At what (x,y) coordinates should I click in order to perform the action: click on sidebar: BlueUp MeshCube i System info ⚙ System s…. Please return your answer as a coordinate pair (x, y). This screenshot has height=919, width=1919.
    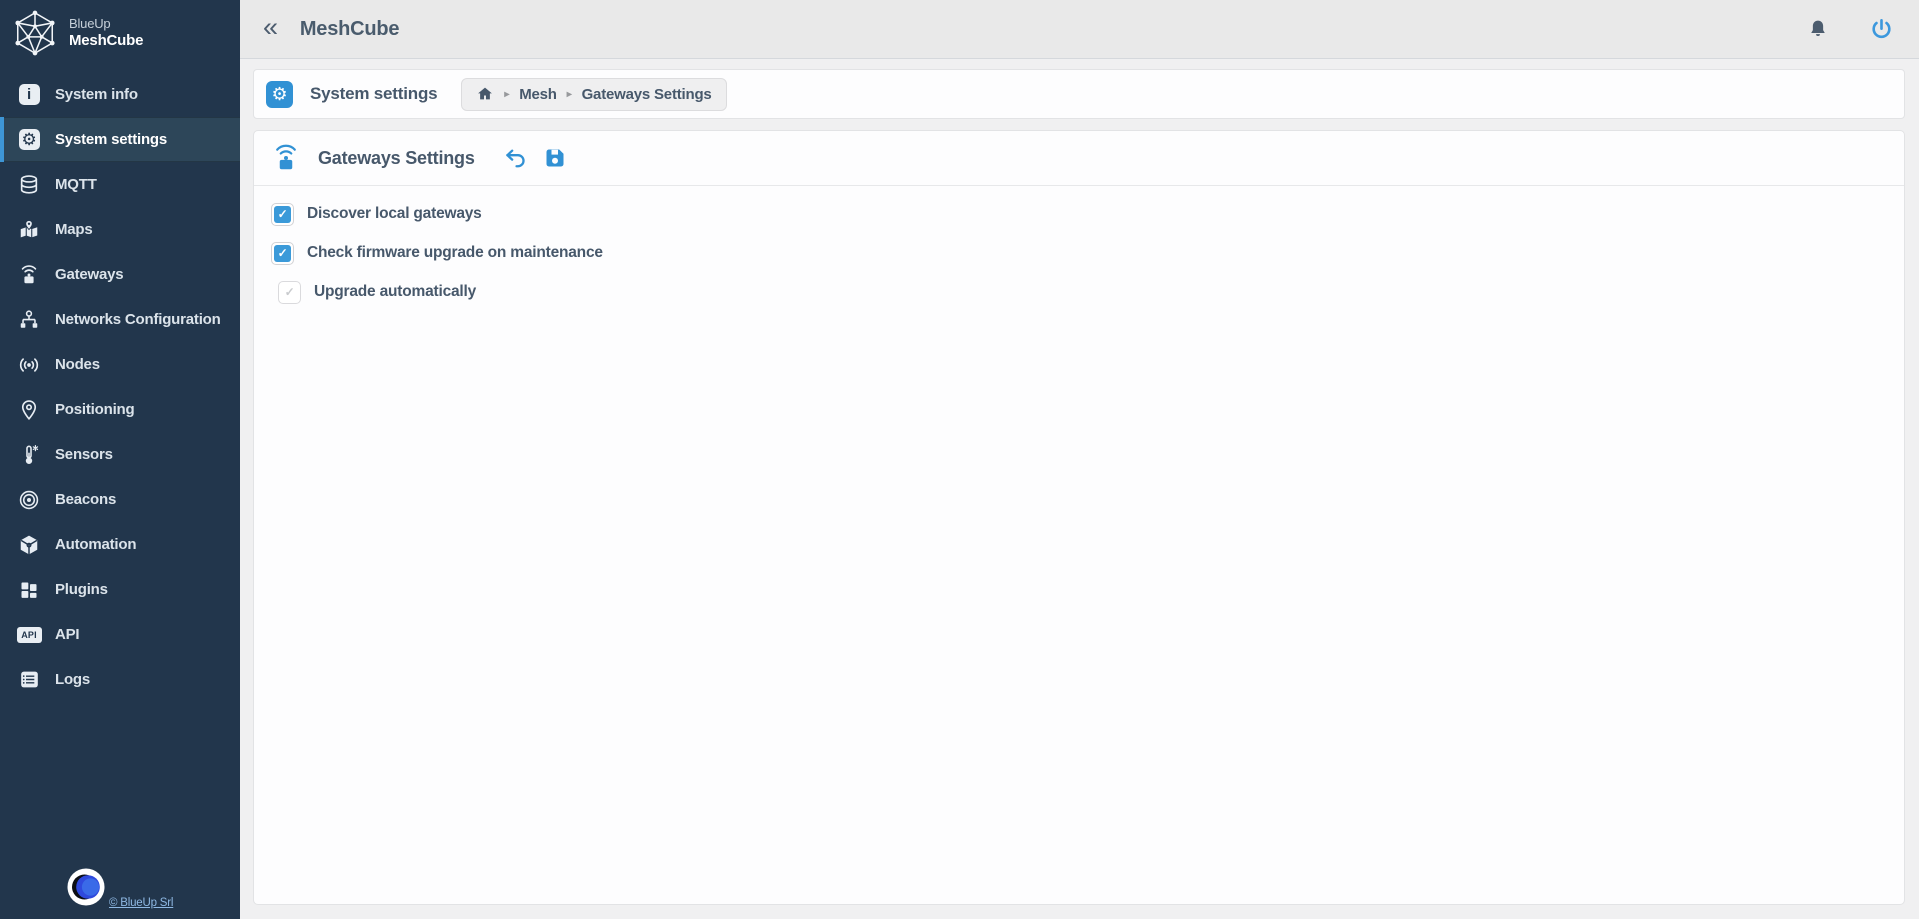
    Looking at the image, I should click on (120, 459).